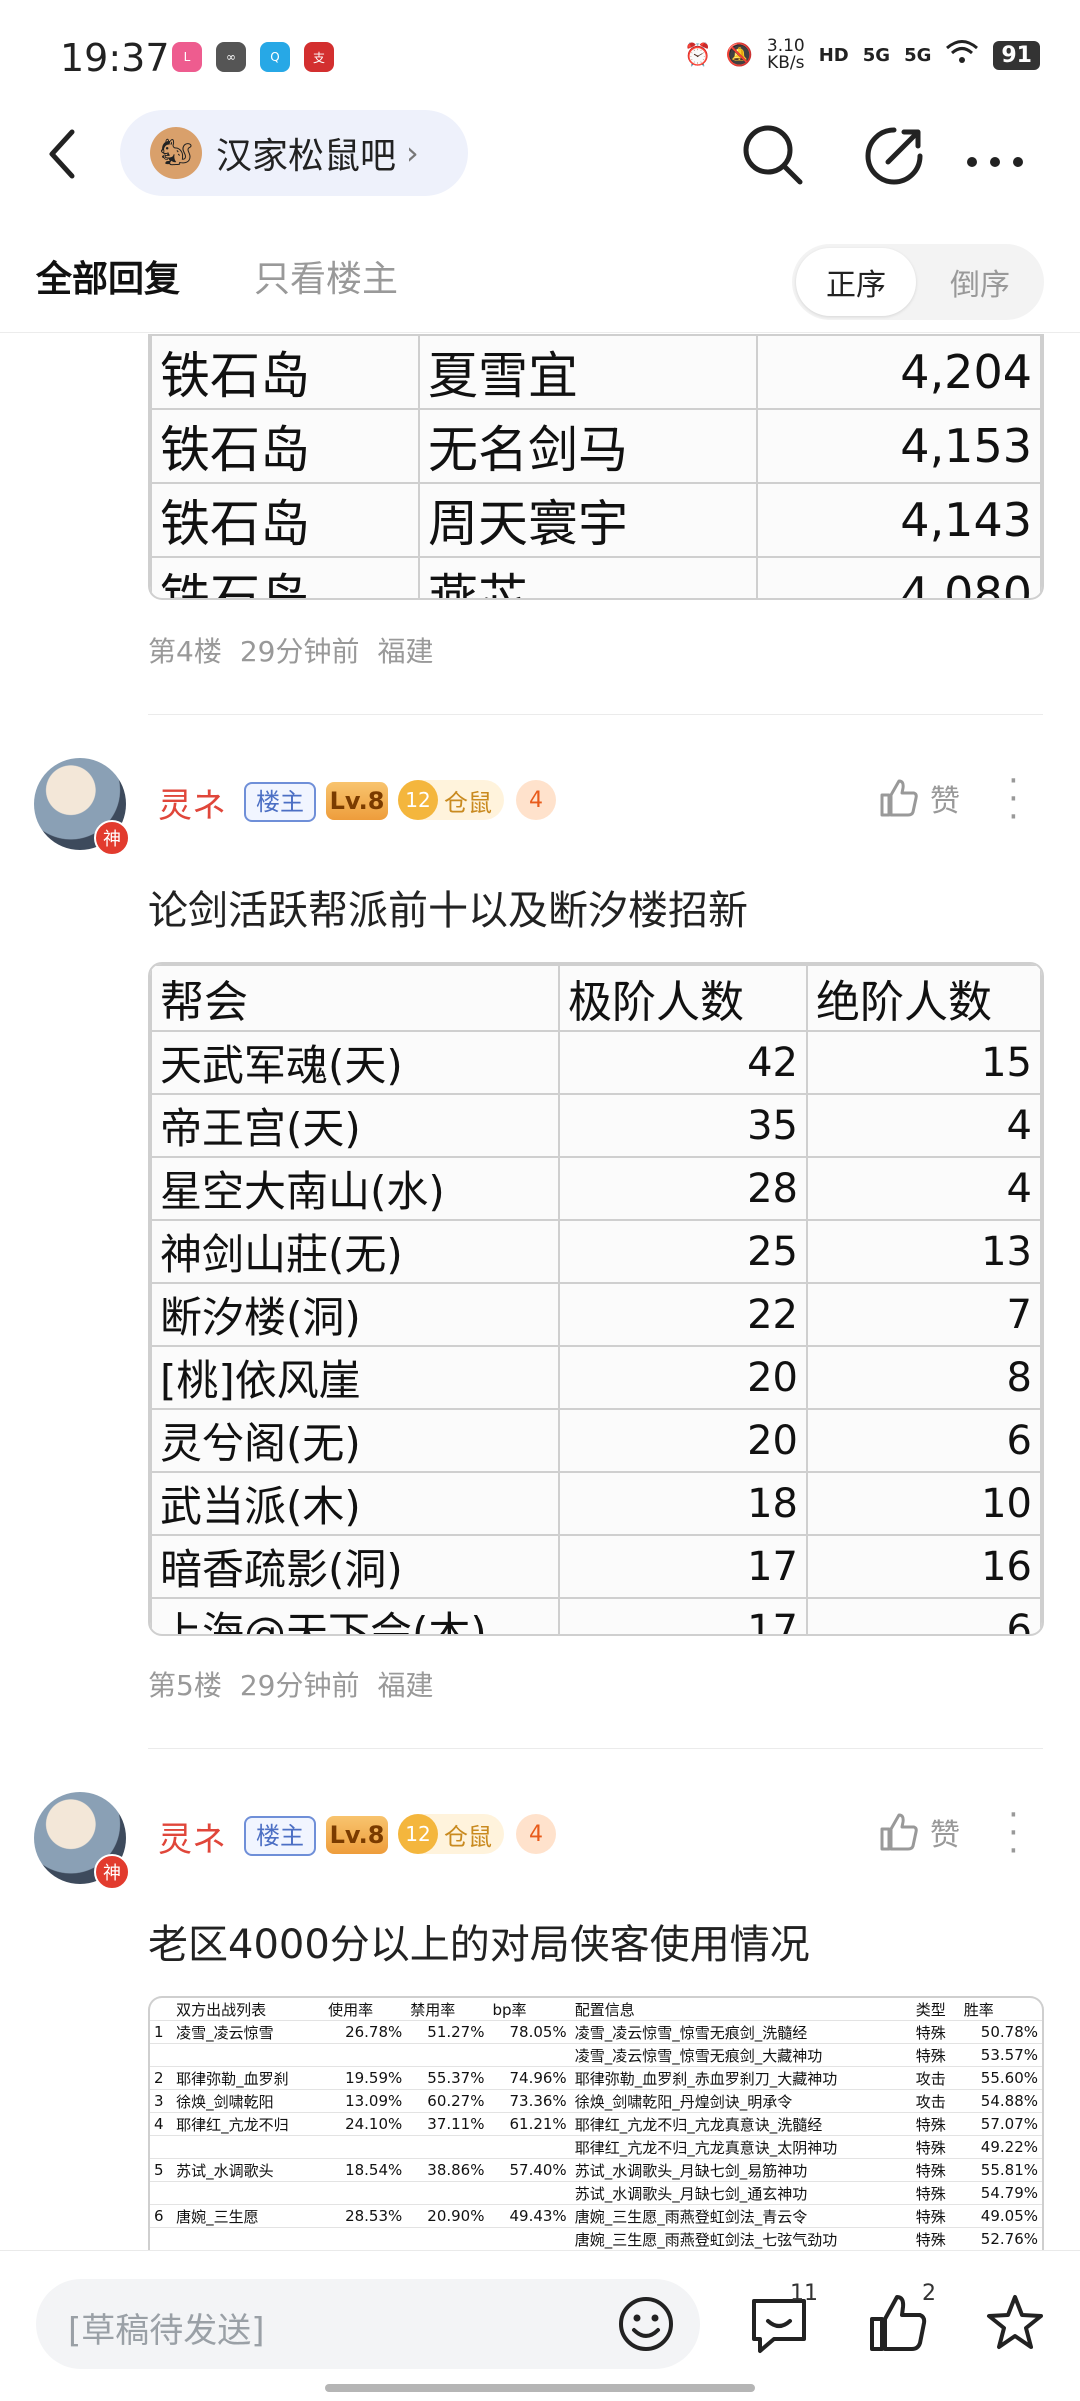 This screenshot has width=1080, height=2401. What do you see at coordinates (596, 998) in the screenshot?
I see `table-header-row: 帮会 极阶人数 绝阶人数` at bounding box center [596, 998].